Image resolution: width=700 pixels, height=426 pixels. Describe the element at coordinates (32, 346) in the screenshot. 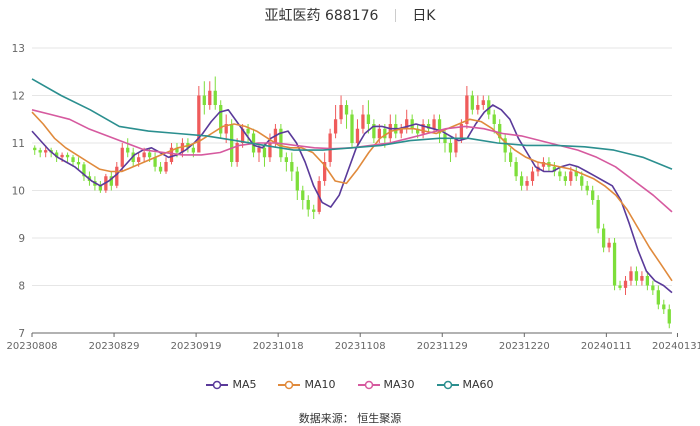

I see `x-tick-label: 20230808` at that location.